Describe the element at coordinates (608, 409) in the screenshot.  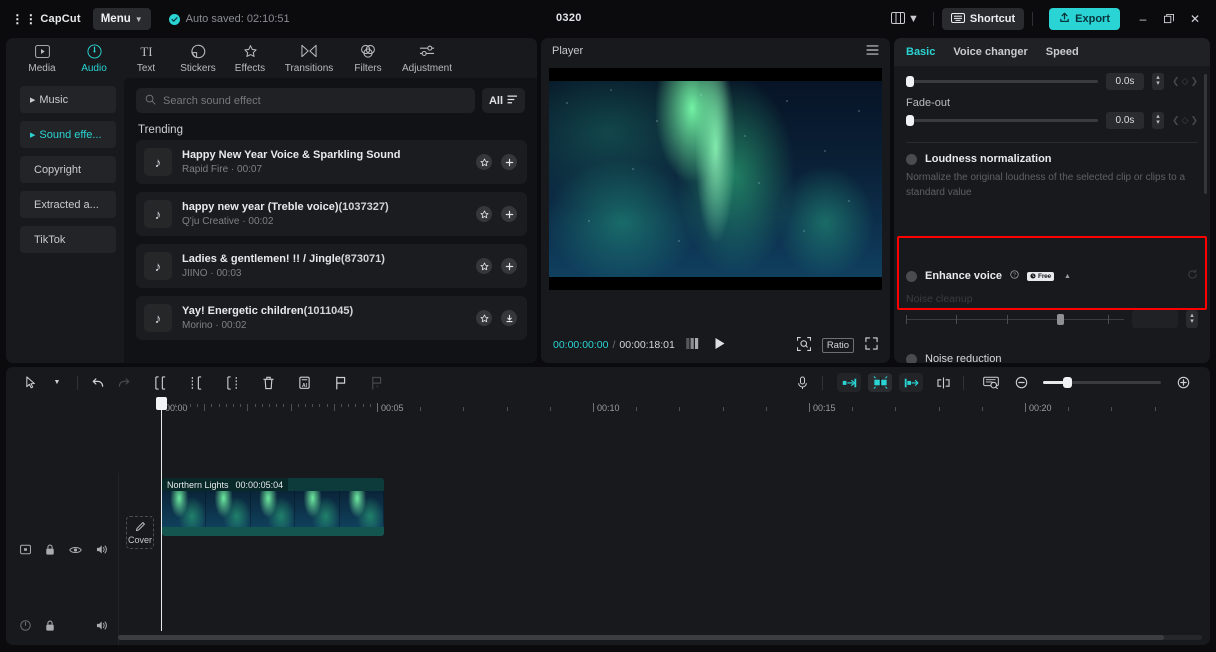
I see `timeline-ruler: 00:00 00:05 00:10 00:15 00:20` at that location.